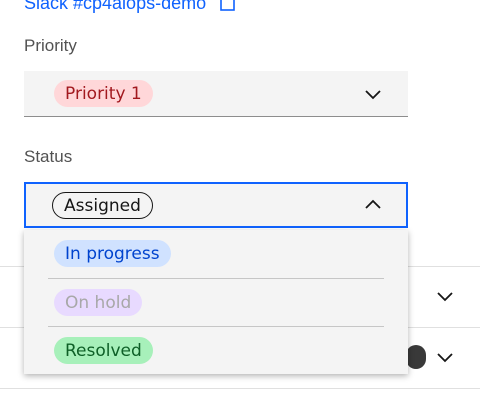  Describe the element at coordinates (48, 156) in the screenshot. I see `status-label: Status` at that location.